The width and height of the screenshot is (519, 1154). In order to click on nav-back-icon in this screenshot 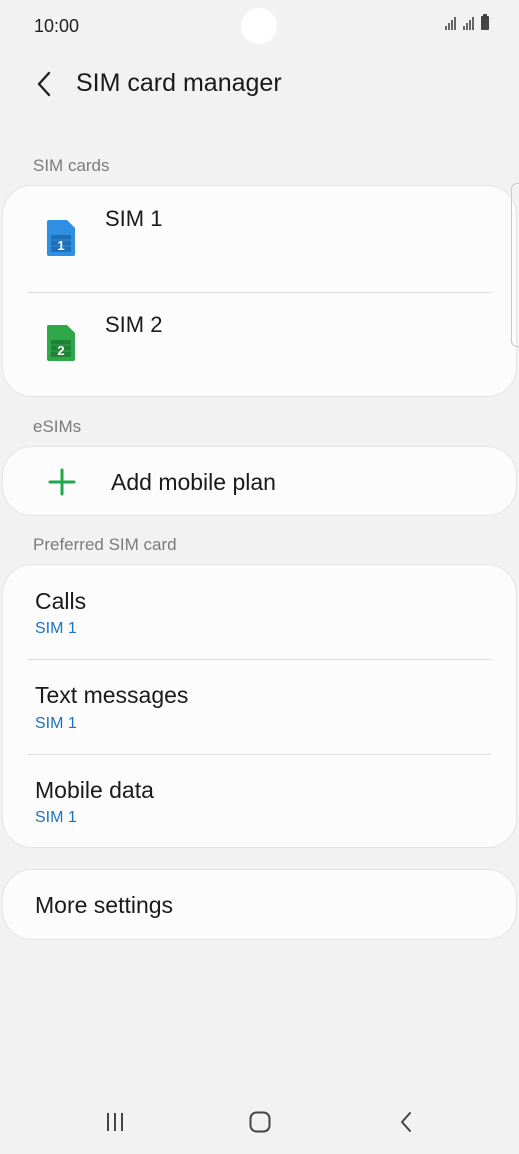, I will do `click(406, 1122)`.